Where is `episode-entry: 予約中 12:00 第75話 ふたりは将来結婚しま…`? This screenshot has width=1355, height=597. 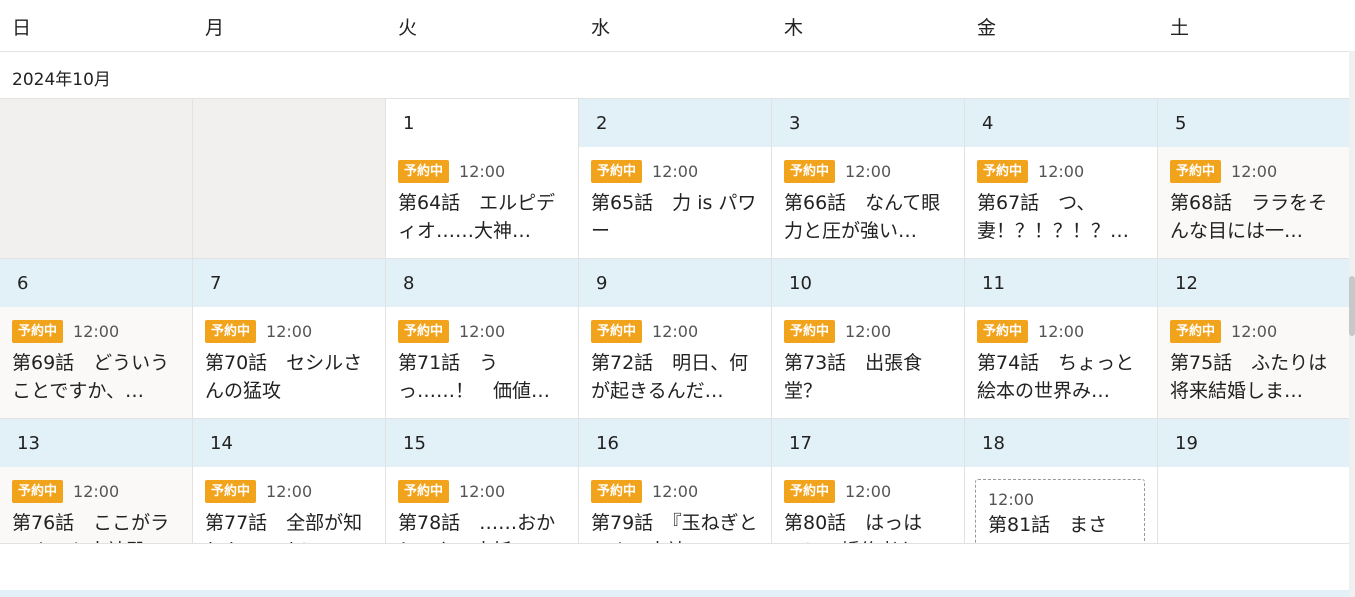 episode-entry: 予約中 12:00 第75話 ふたりは将来結婚しま… is located at coordinates (1254, 362).